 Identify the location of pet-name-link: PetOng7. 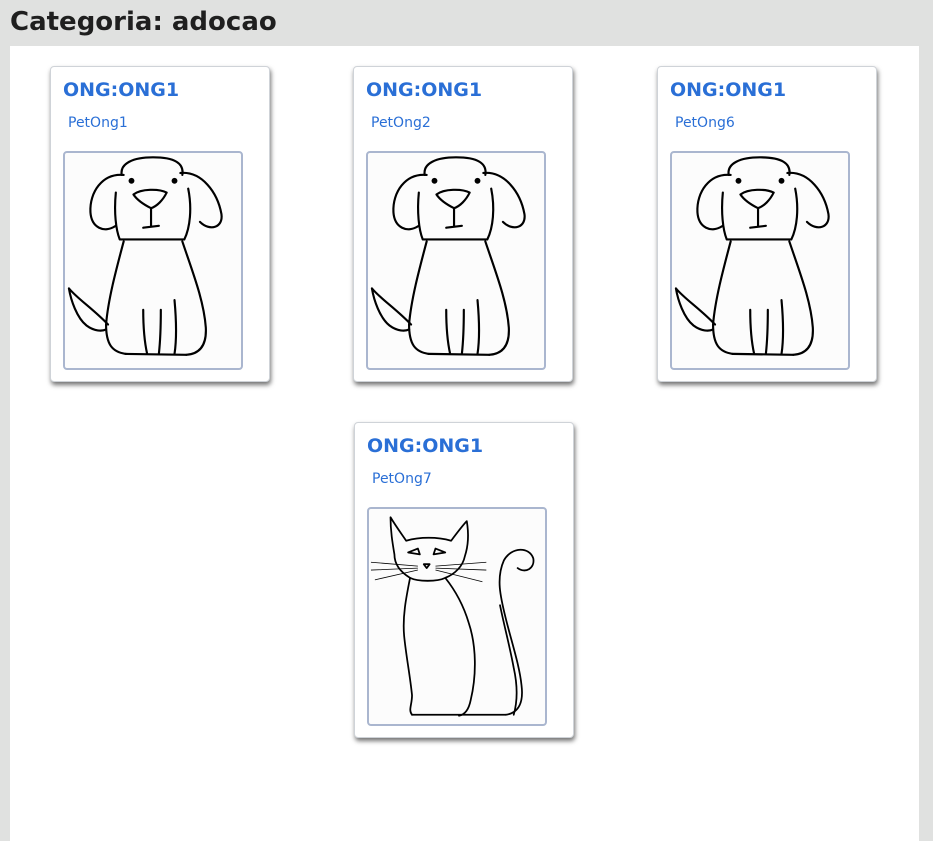
(402, 479).